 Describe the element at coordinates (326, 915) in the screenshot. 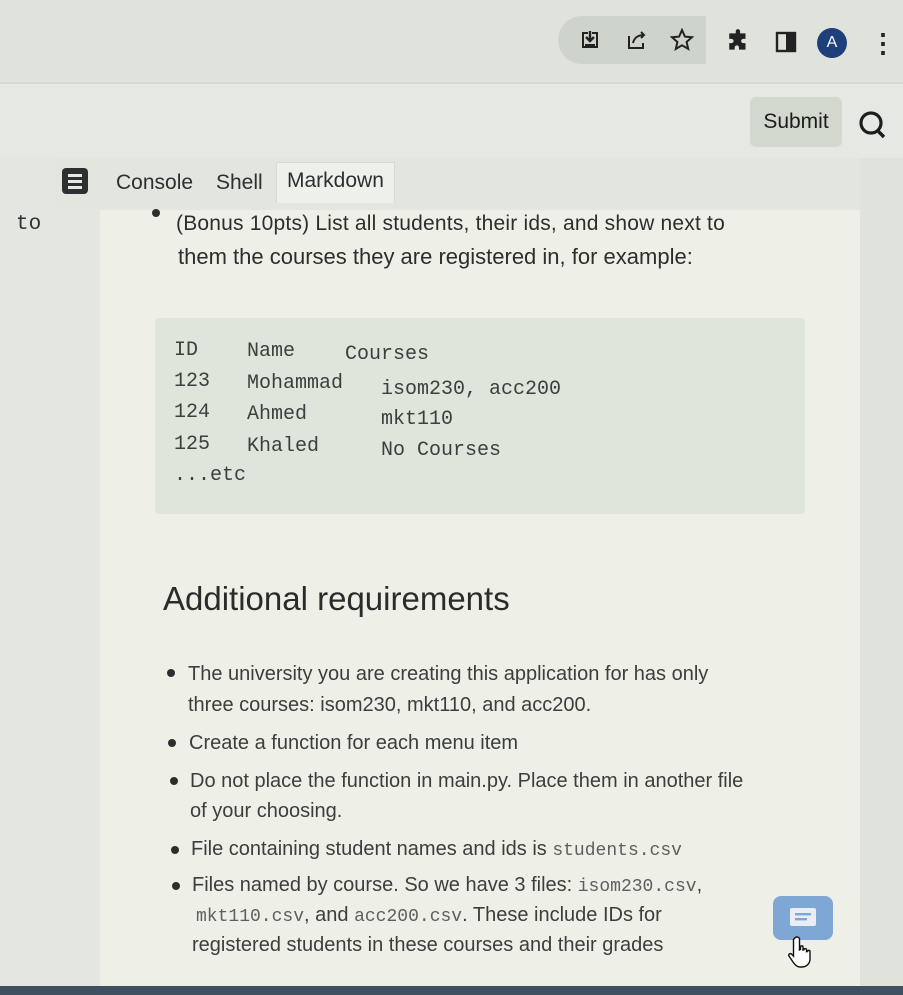

I see `separator: , and` at that location.